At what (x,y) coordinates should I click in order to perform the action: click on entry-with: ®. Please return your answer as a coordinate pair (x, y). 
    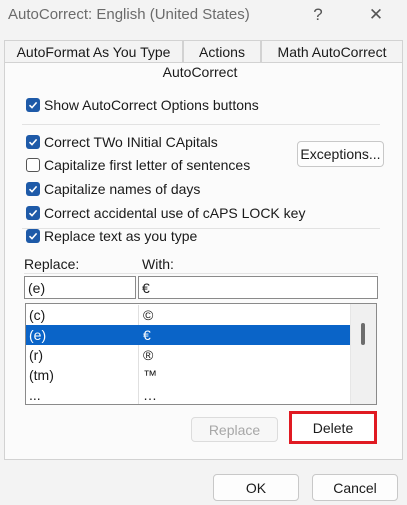
    Looking at the image, I should click on (148, 355).